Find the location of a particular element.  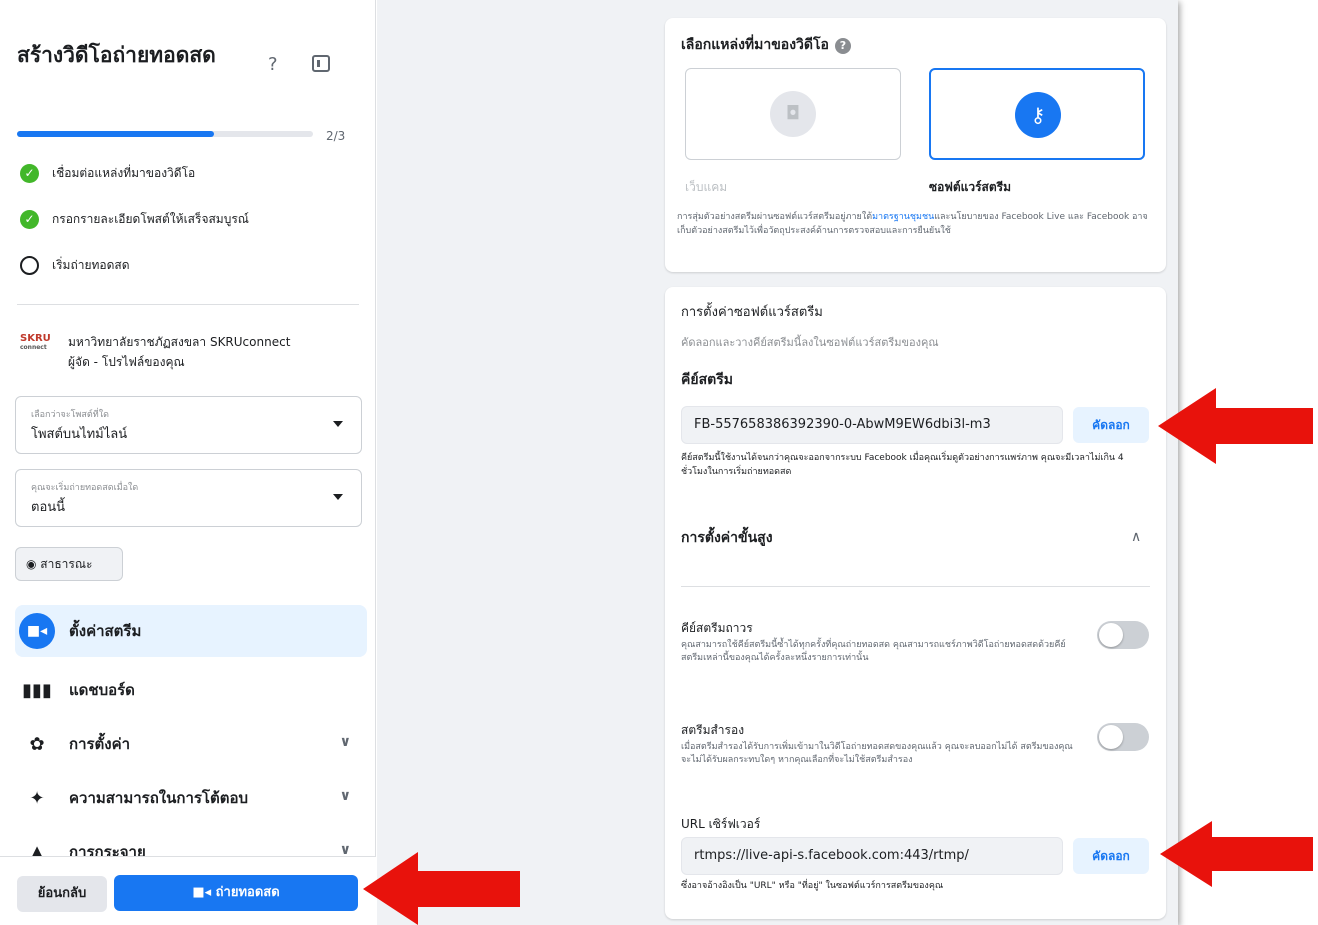

start-time-select: คุณจะเริ่มถ่ายทอดสดเมื่อใด ตอนนี้ is located at coordinates (188, 498).